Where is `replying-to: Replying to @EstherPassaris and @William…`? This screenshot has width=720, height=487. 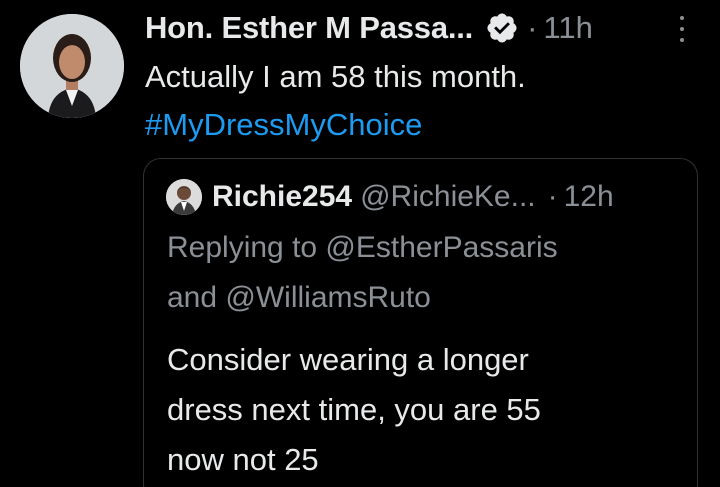
replying-to: Replying to @EstherPassaris and @William… is located at coordinates (427, 273).